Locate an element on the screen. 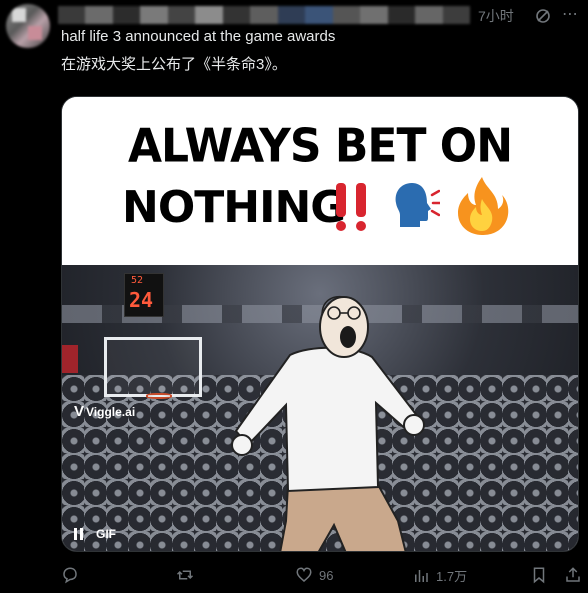  shot-clock-top: 52 is located at coordinates (137, 280).